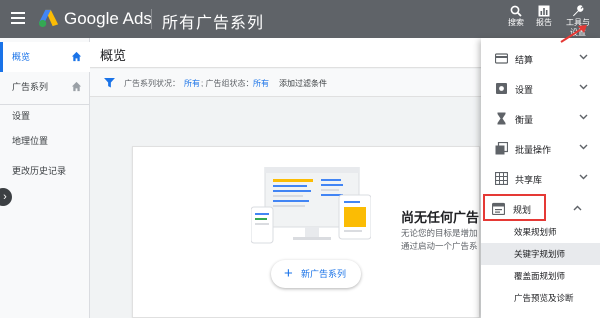 The image size is (600, 318). What do you see at coordinates (5, 197) in the screenshot?
I see `chevron-right-icon: ›` at bounding box center [5, 197].